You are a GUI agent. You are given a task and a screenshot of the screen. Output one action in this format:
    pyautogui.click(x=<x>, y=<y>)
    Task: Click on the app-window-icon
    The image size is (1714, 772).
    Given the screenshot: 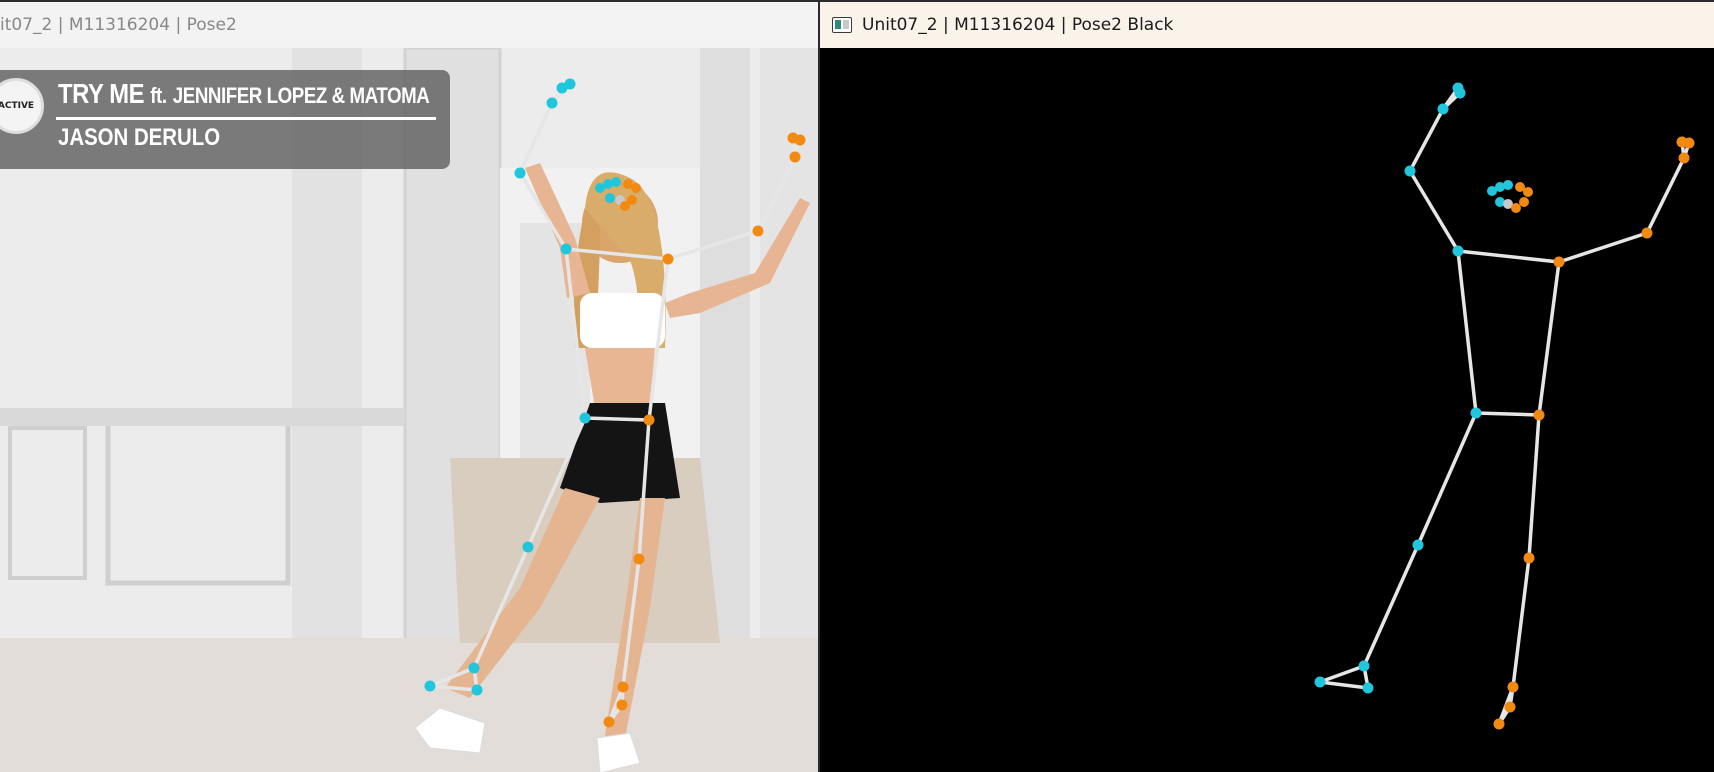 What is the action you would take?
    pyautogui.click(x=842, y=25)
    